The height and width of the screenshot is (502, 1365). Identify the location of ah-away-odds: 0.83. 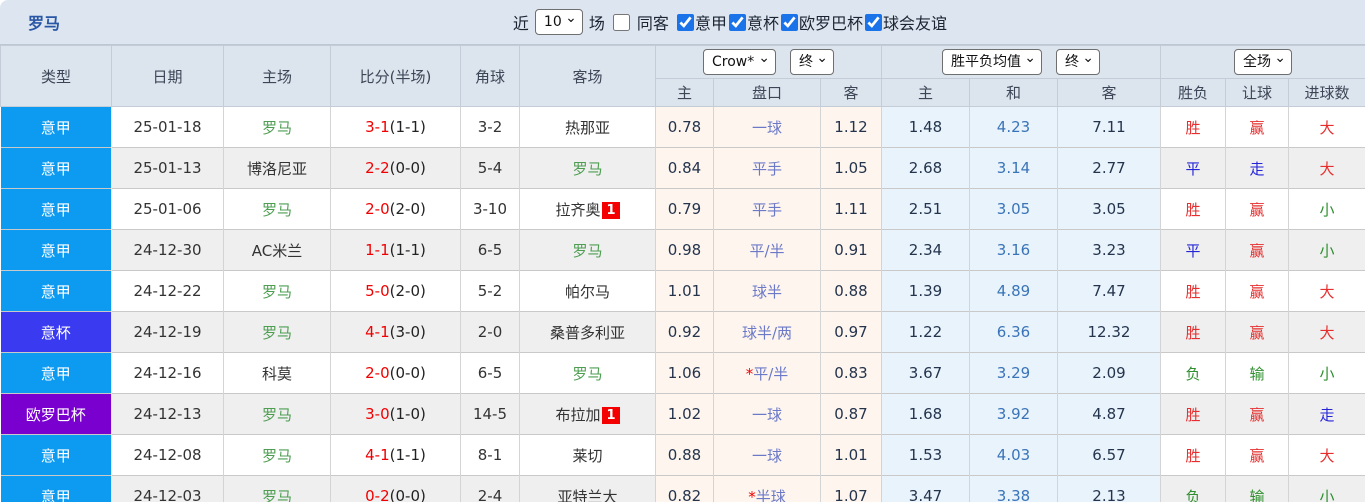
(851, 373).